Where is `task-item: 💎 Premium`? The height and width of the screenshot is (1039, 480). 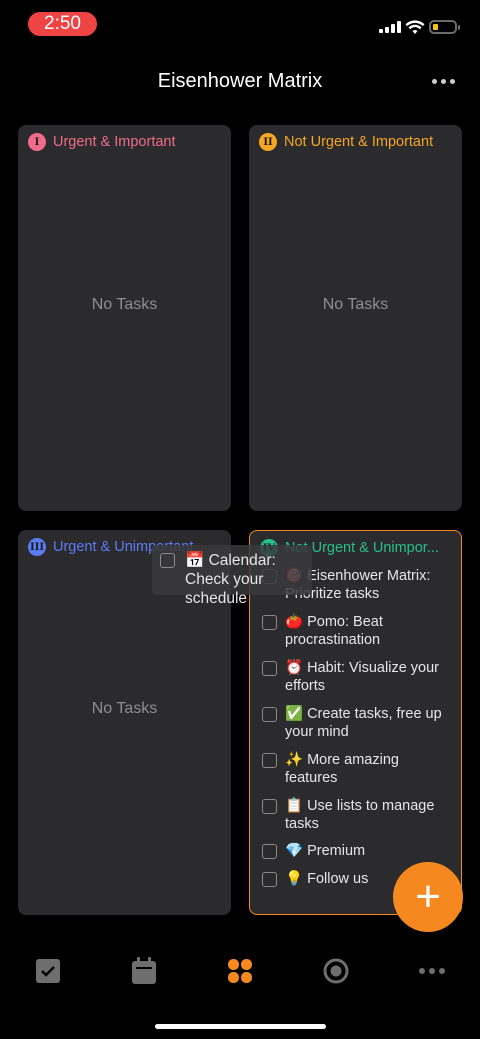
task-item: 💎 Premium is located at coordinates (358, 851).